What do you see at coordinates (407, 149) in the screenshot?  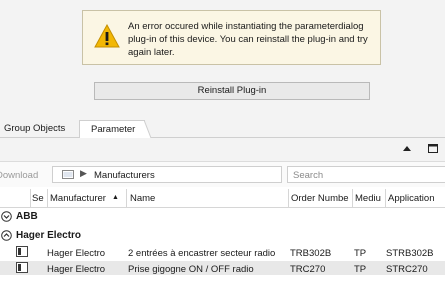 I see `collapse-panel-icon` at bounding box center [407, 149].